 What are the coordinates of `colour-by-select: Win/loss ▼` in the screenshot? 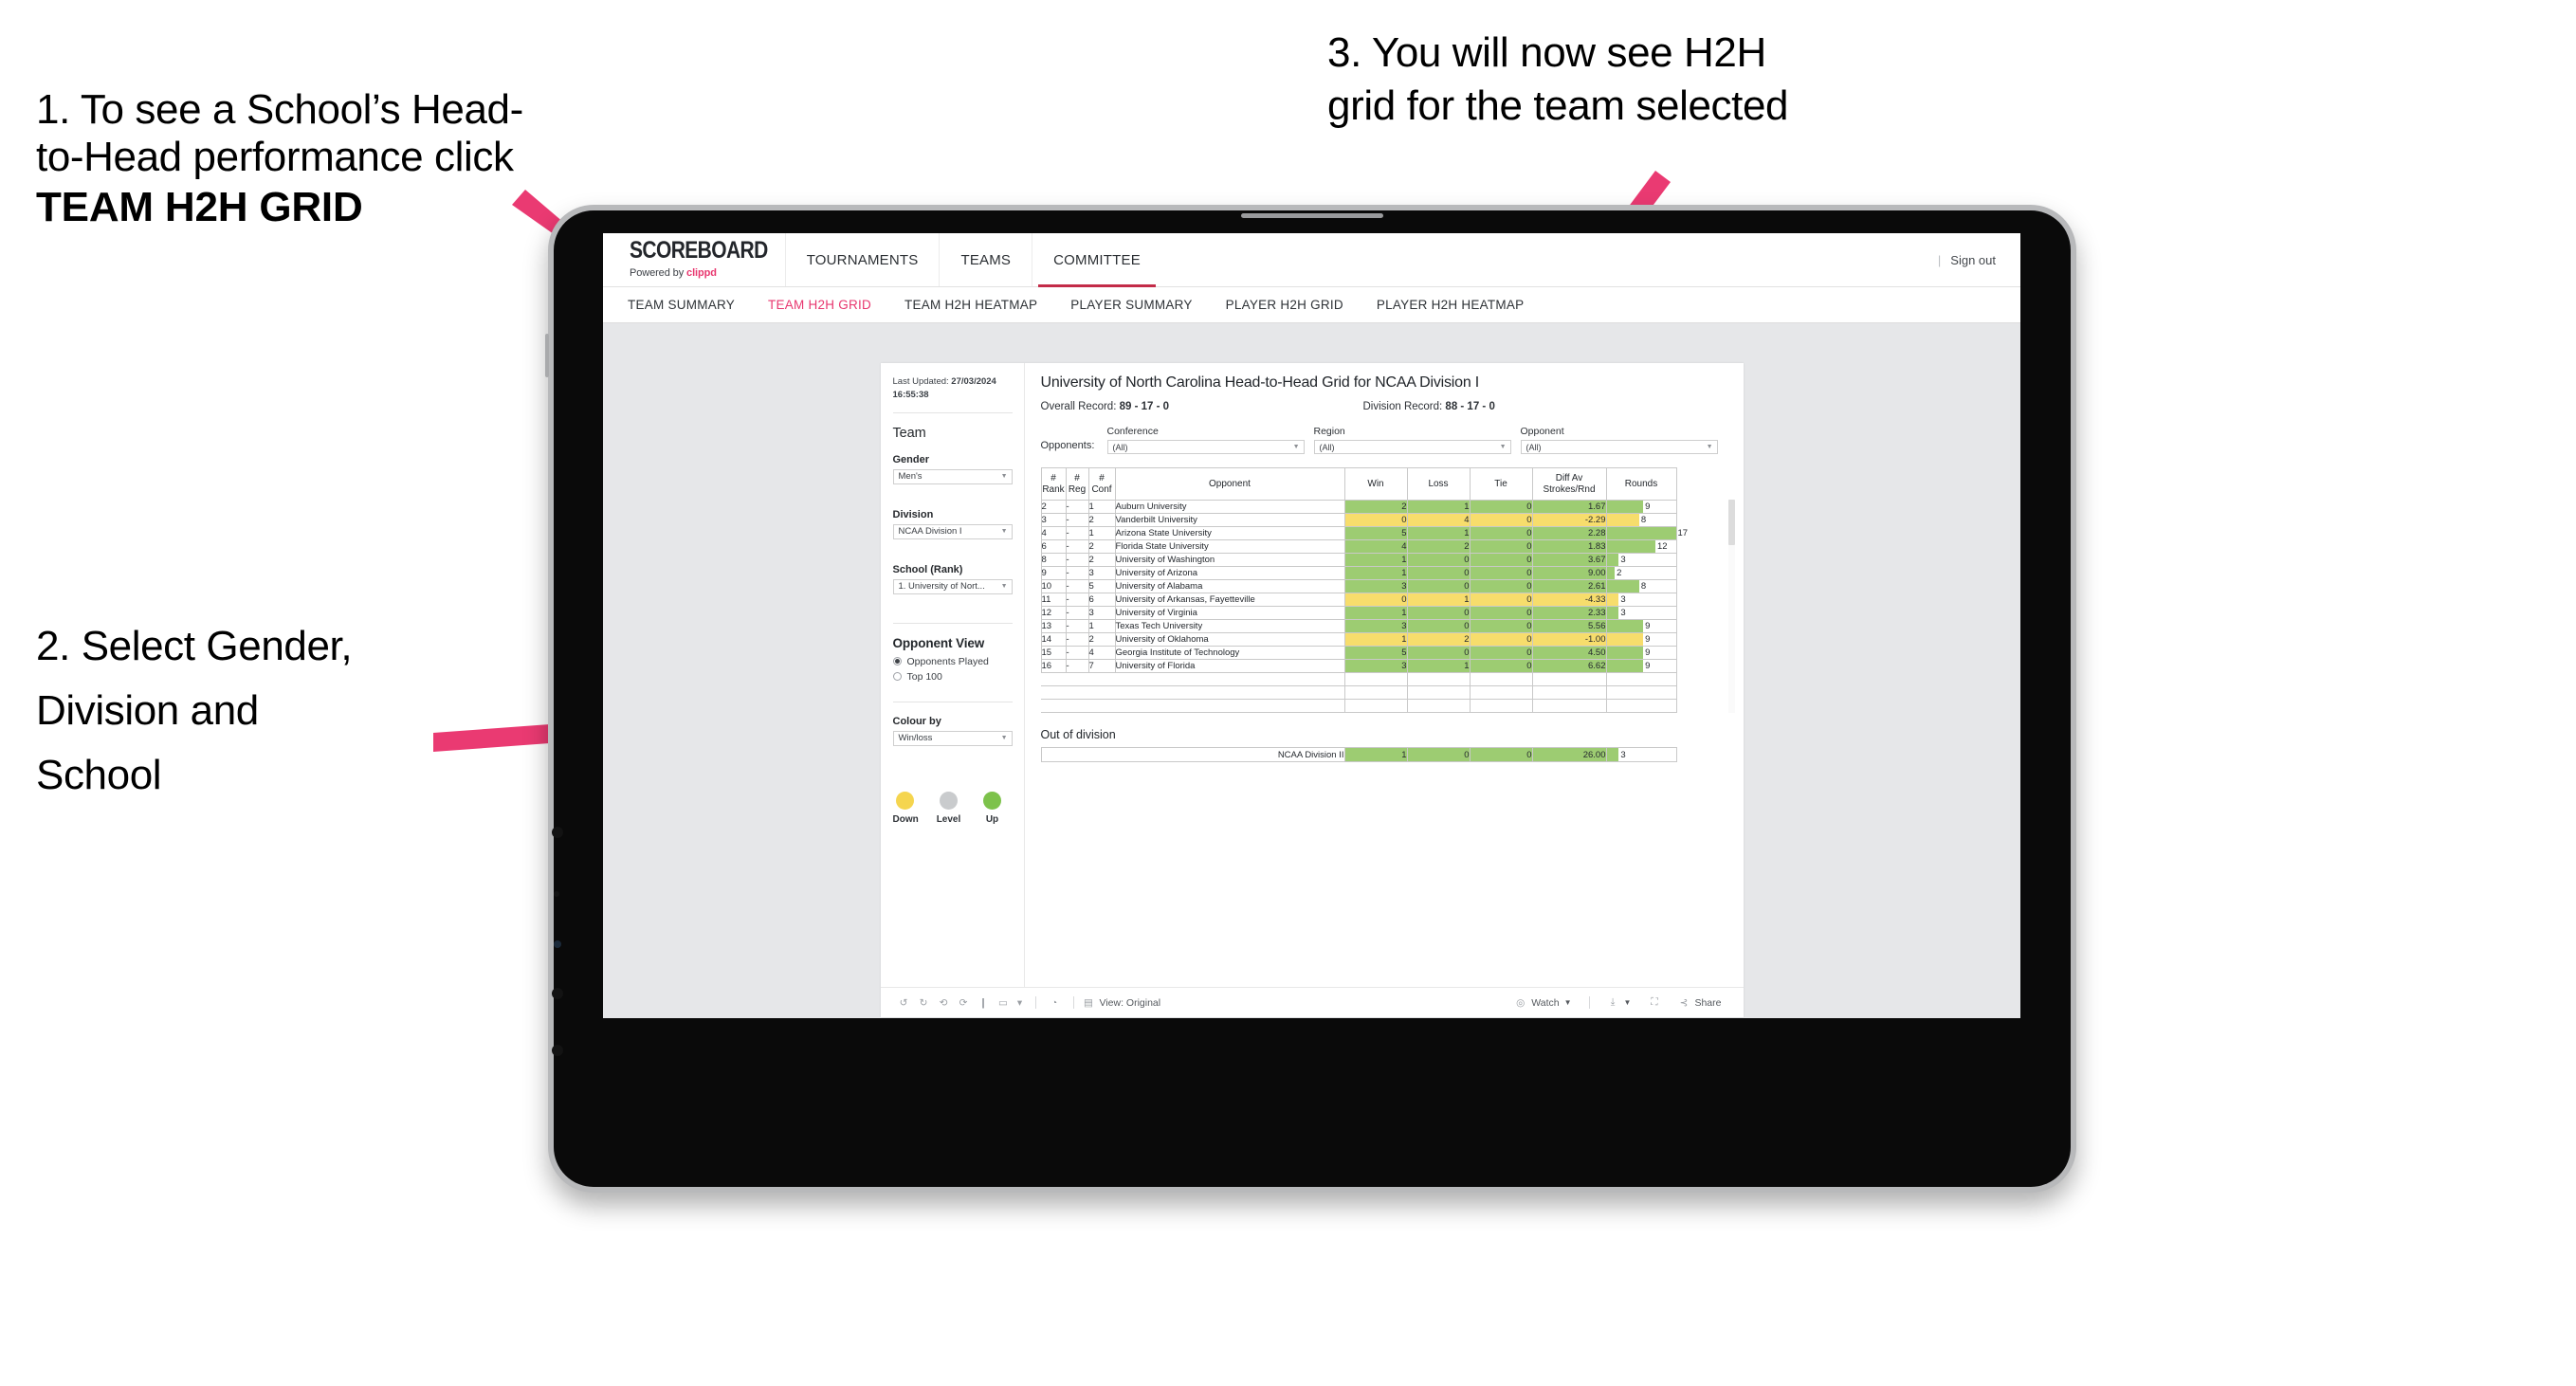 It's located at (952, 738).